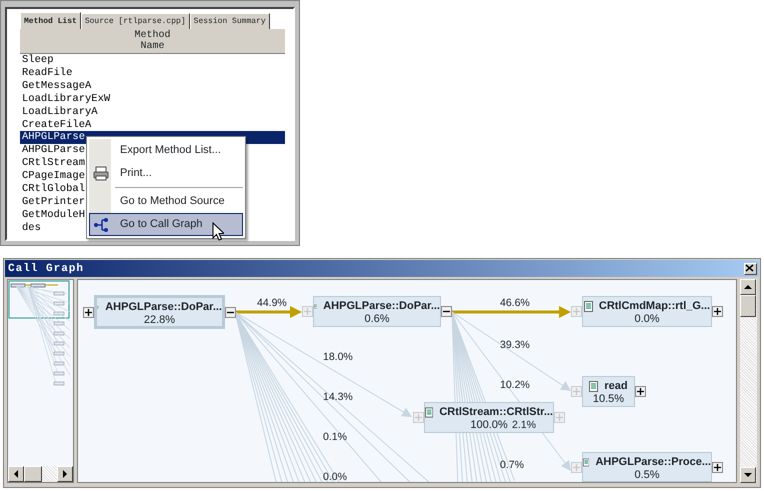 This screenshot has width=764, height=491. Describe the element at coordinates (748, 381) in the screenshot. I see `vertical-scrollbar` at that location.